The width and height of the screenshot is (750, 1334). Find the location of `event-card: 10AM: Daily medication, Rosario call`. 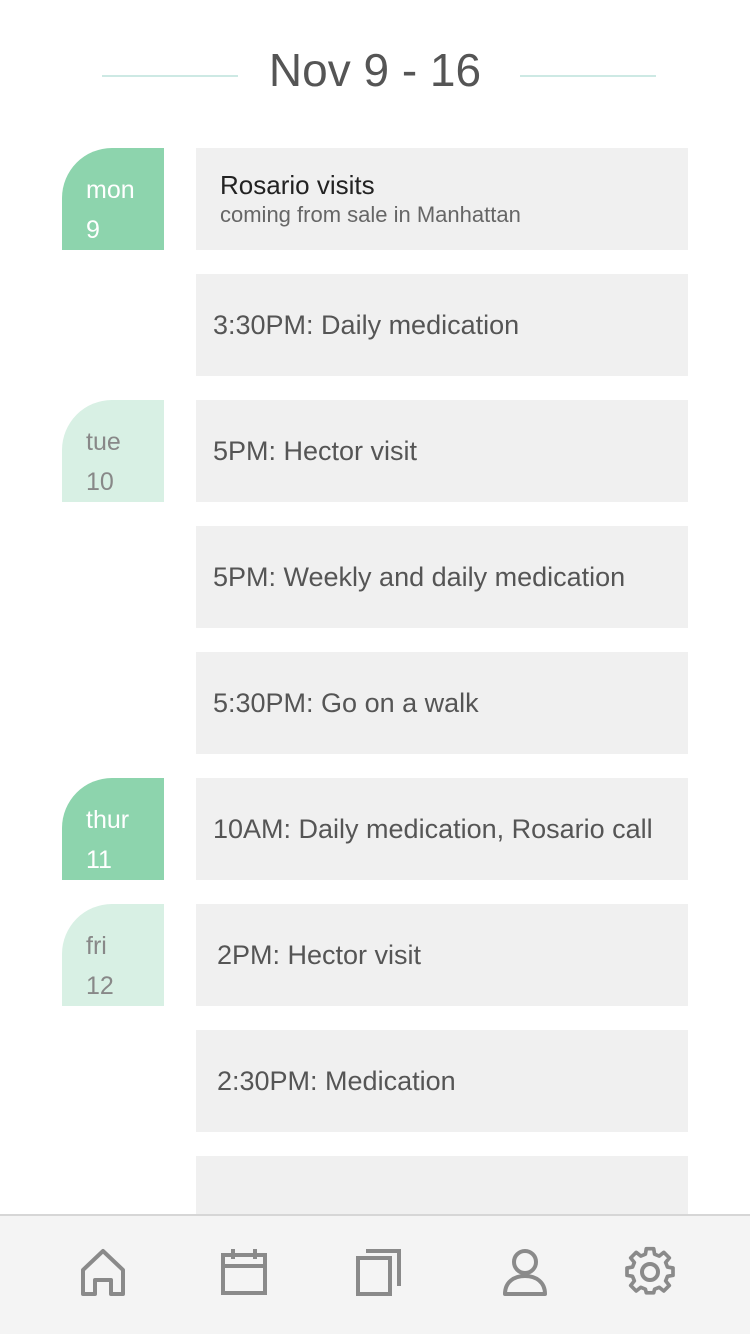

event-card: 10AM: Daily medication, Rosario call is located at coordinates (442, 829).